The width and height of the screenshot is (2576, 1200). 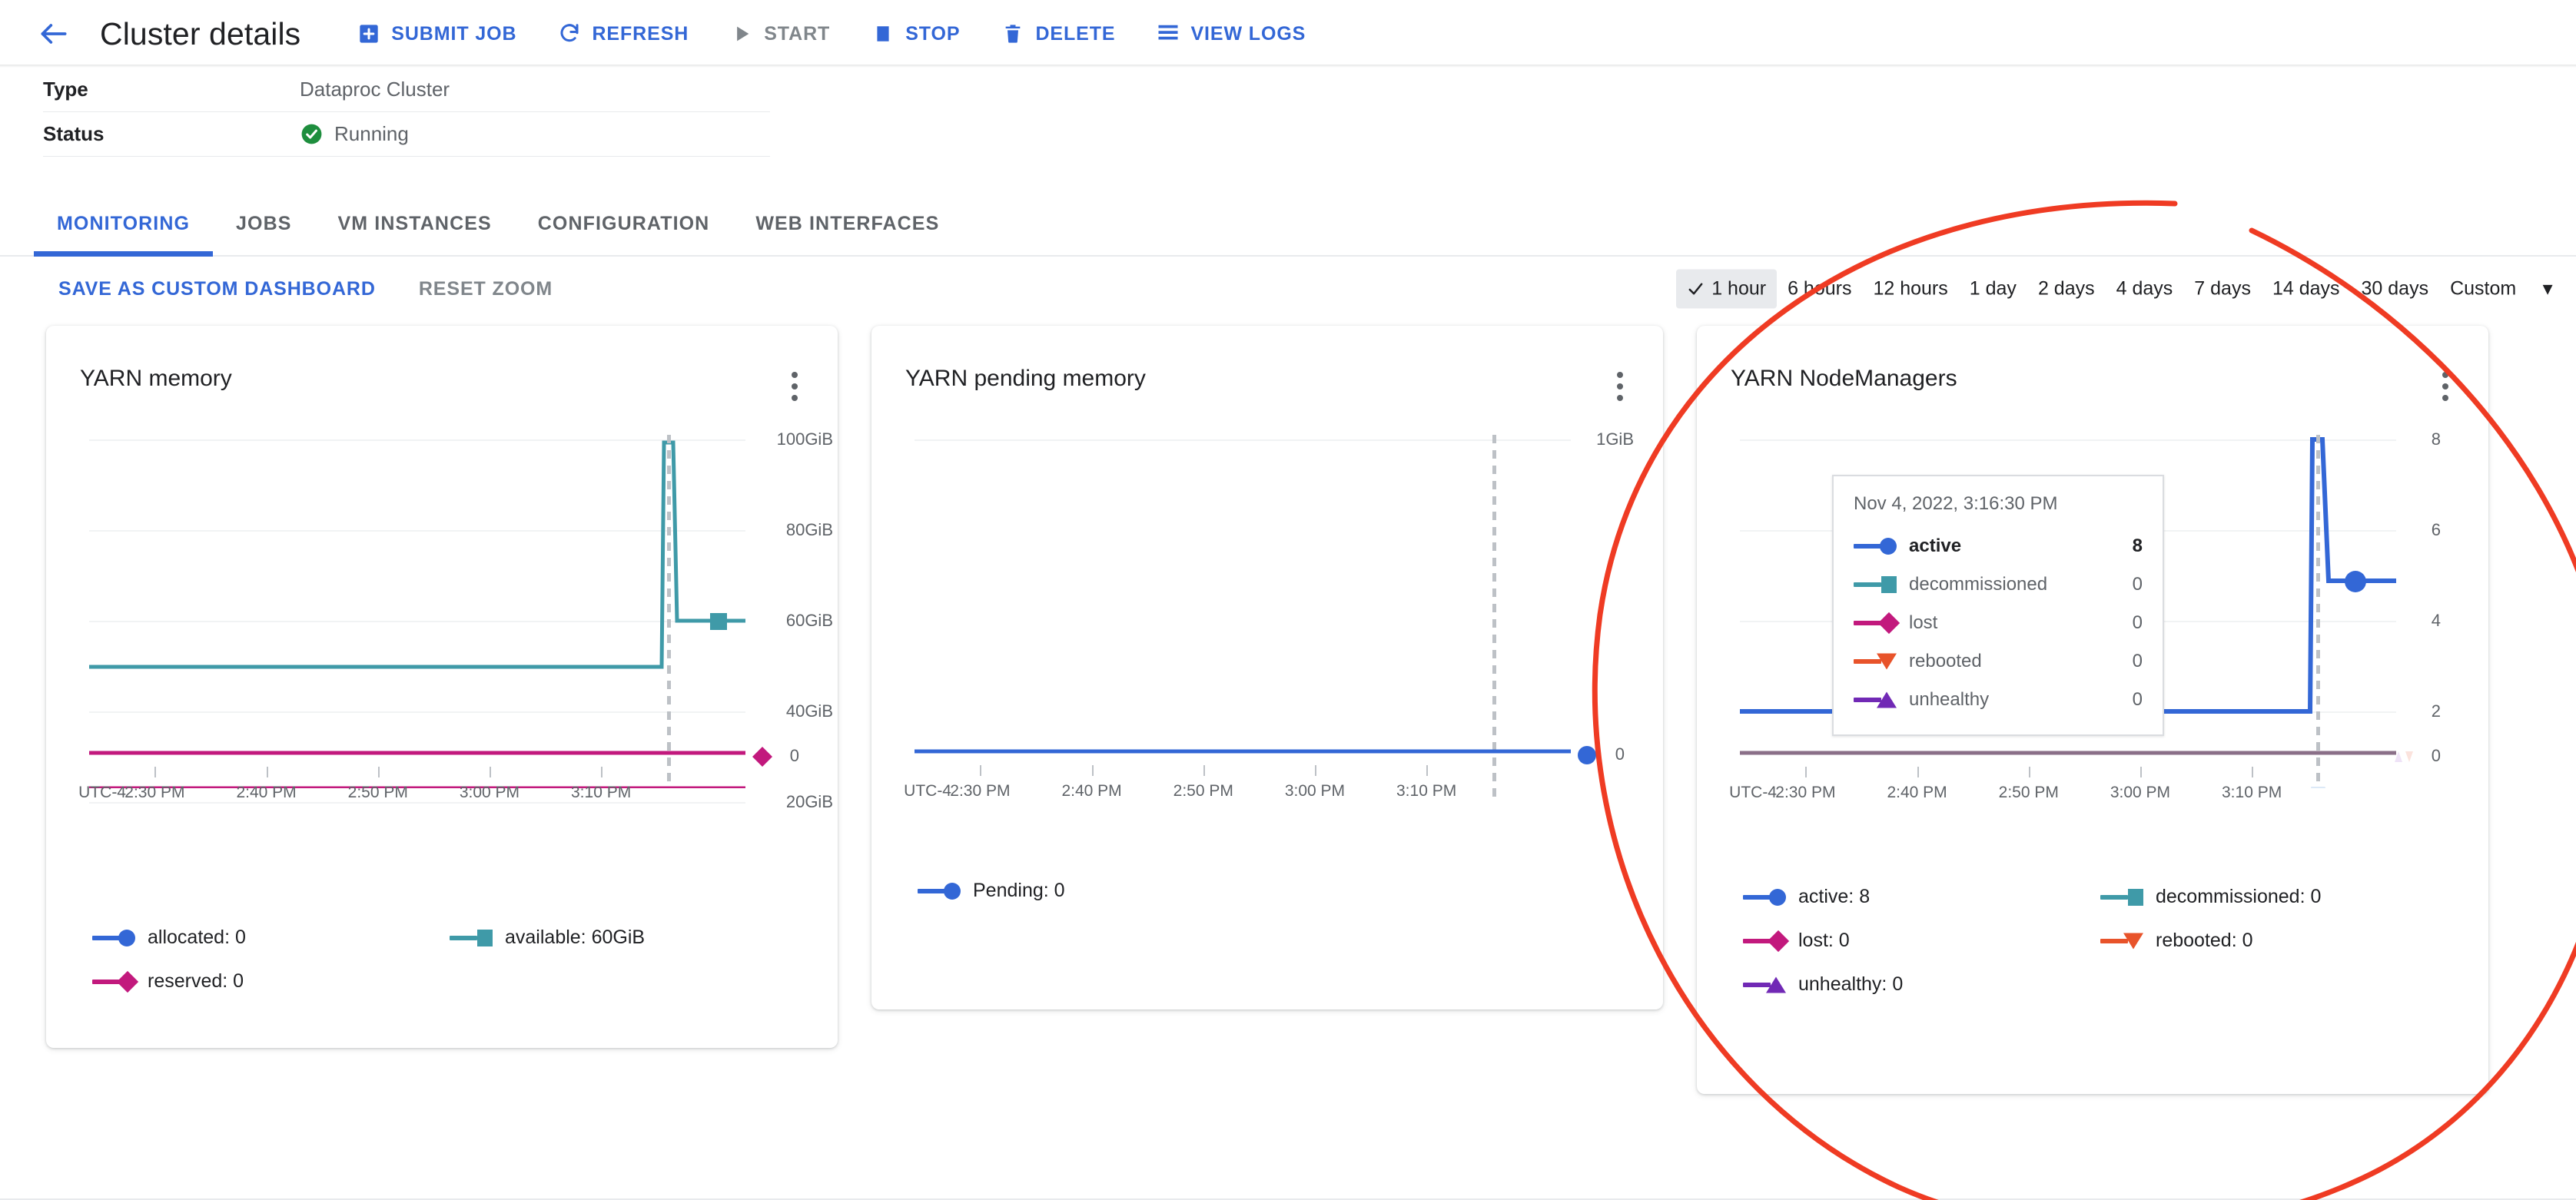 I want to click on legend-item-reserved: reserved: 0, so click(x=271, y=981).